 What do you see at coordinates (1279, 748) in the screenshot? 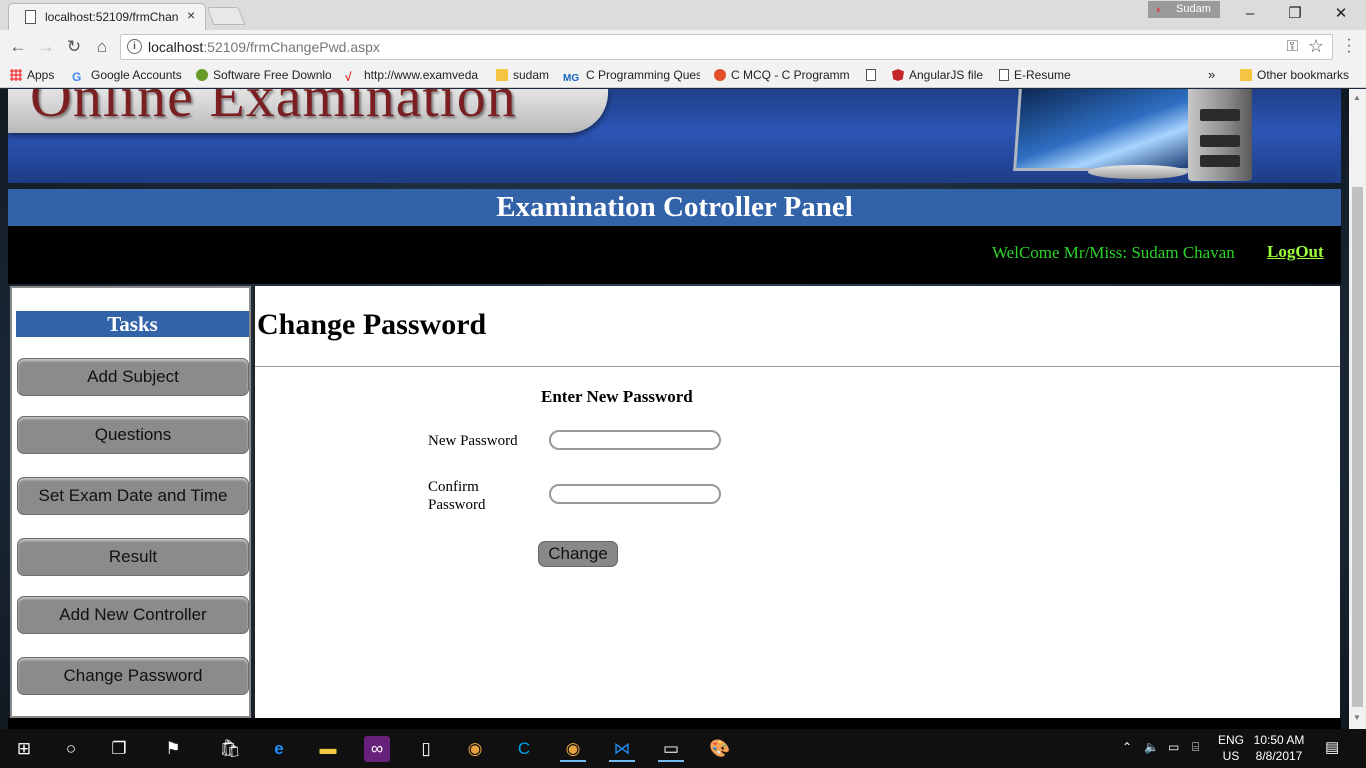
I see `clock: 10:50 AM 8/8/2017` at bounding box center [1279, 748].